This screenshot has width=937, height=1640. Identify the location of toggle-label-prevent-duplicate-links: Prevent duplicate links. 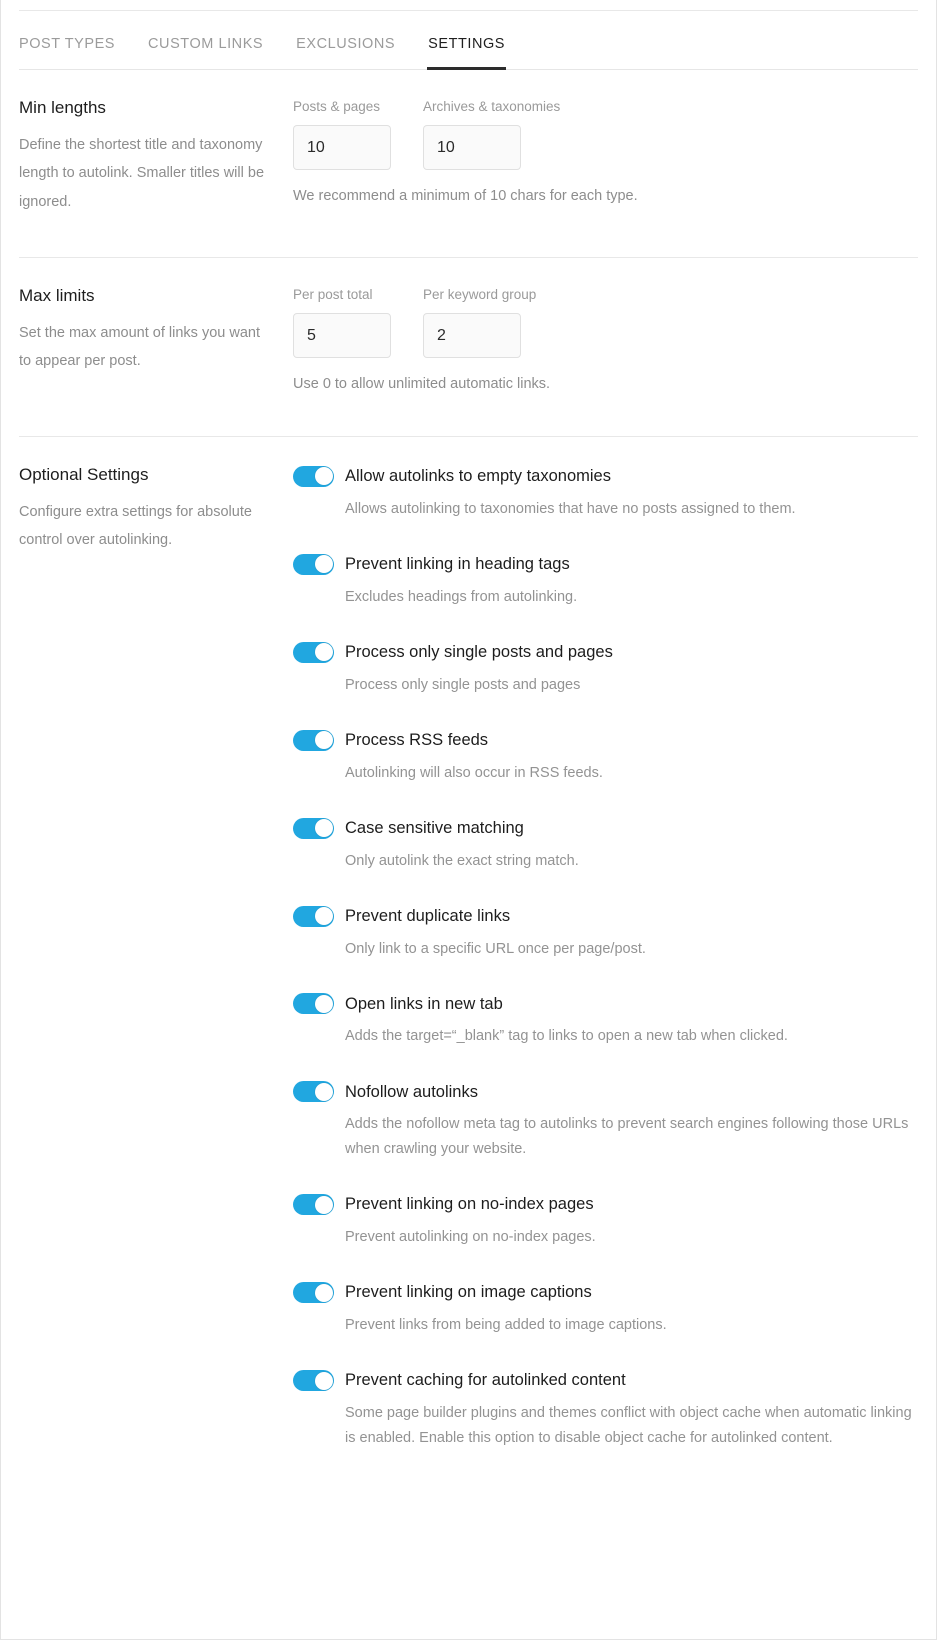
(427, 916).